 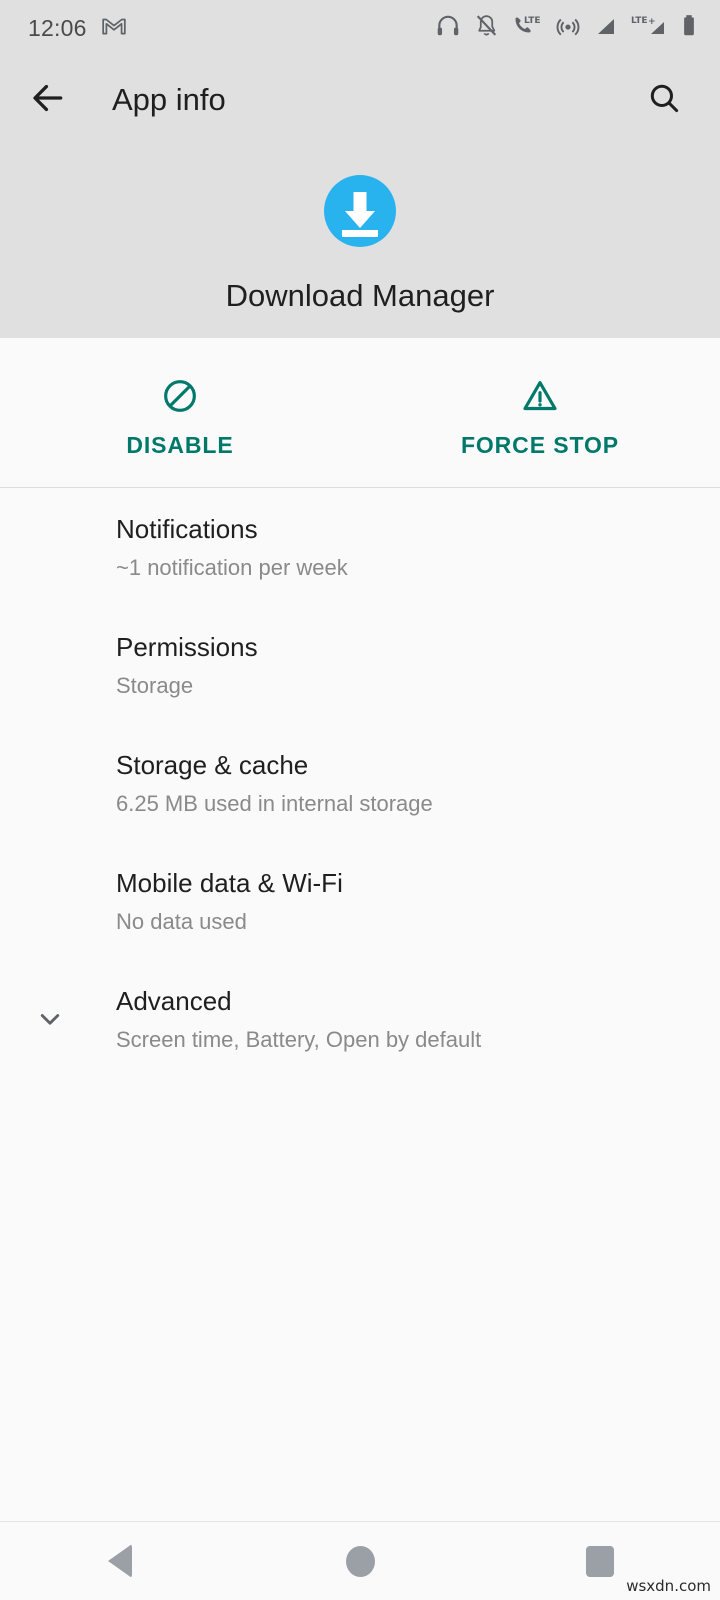 I want to click on status-bar-clock: 12:06, so click(x=57, y=27).